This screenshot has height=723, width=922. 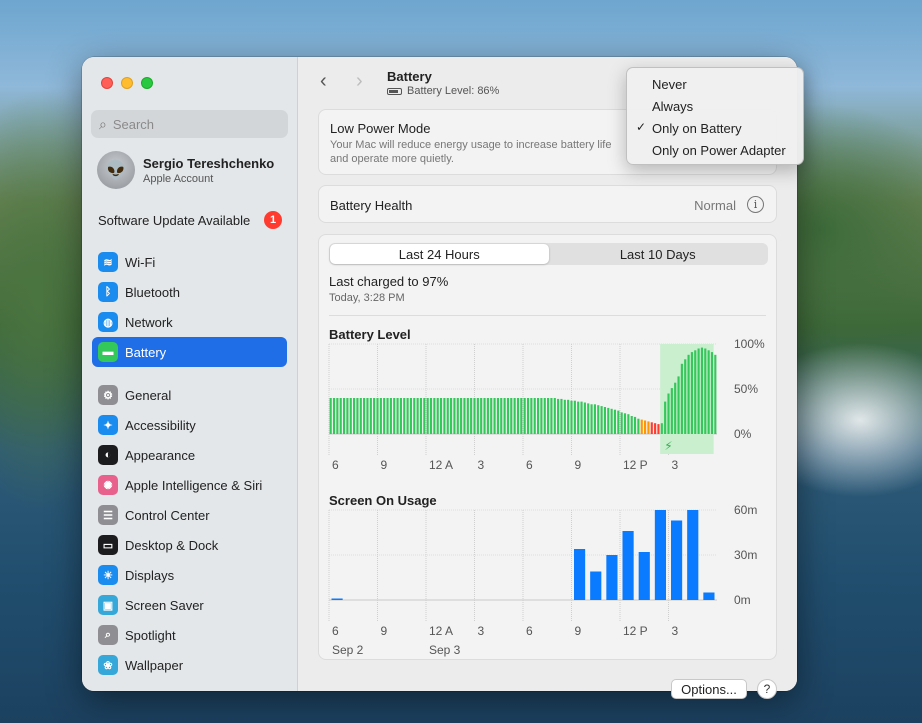 What do you see at coordinates (715, 106) in the screenshot?
I see `menu-item-always: Always` at bounding box center [715, 106].